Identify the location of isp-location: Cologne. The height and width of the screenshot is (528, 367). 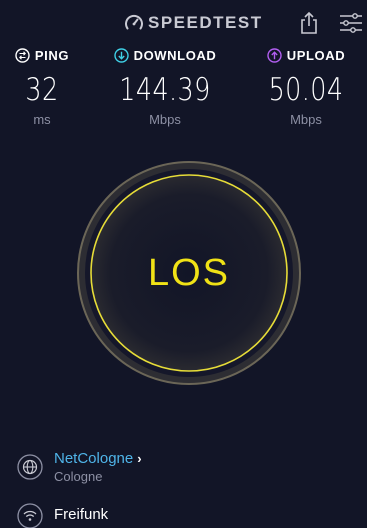
(78, 476).